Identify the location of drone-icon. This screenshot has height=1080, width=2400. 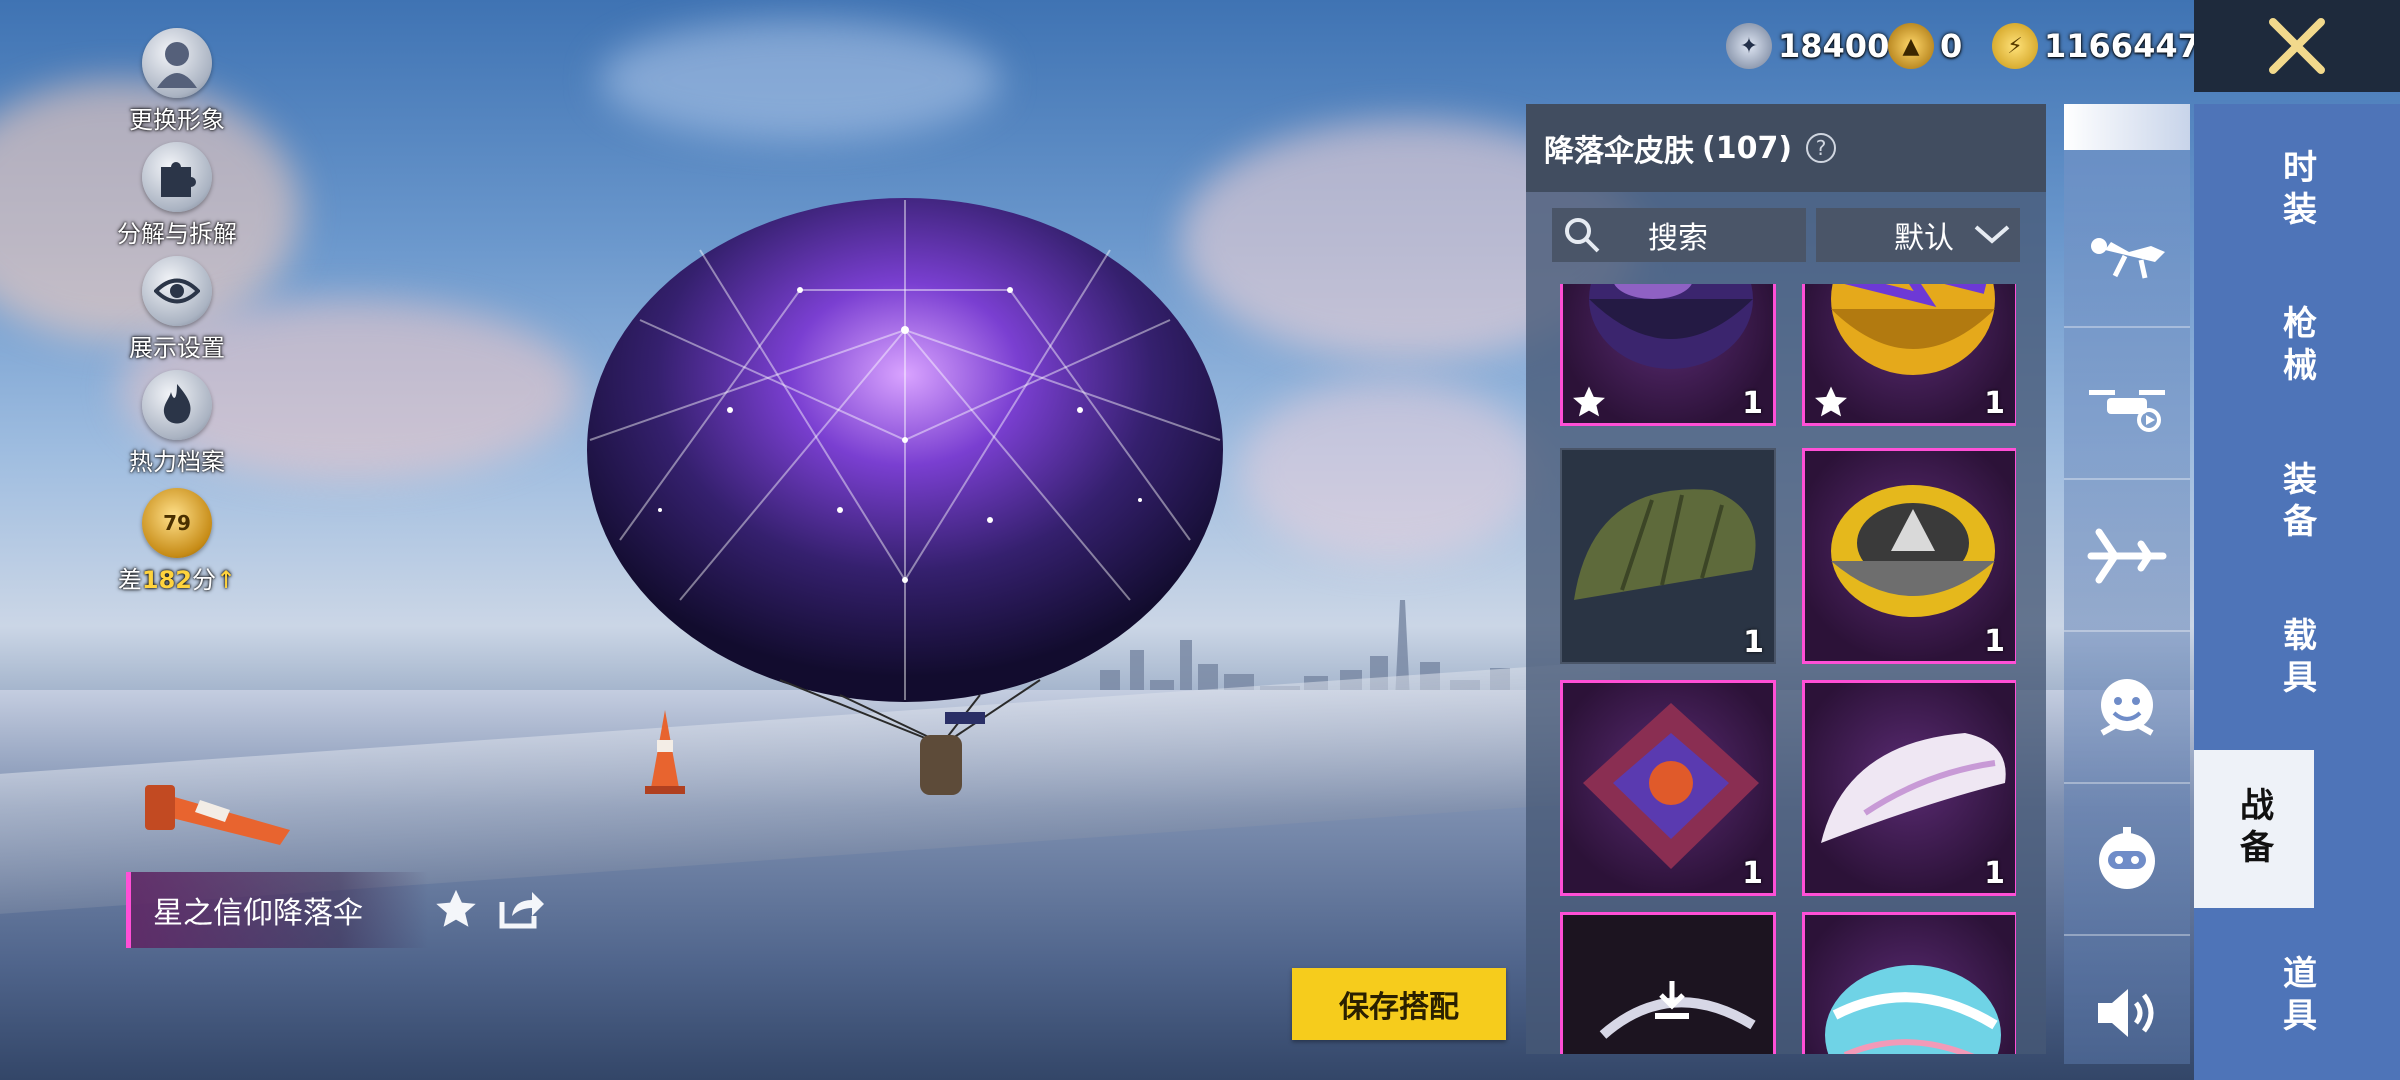
(2127, 411).